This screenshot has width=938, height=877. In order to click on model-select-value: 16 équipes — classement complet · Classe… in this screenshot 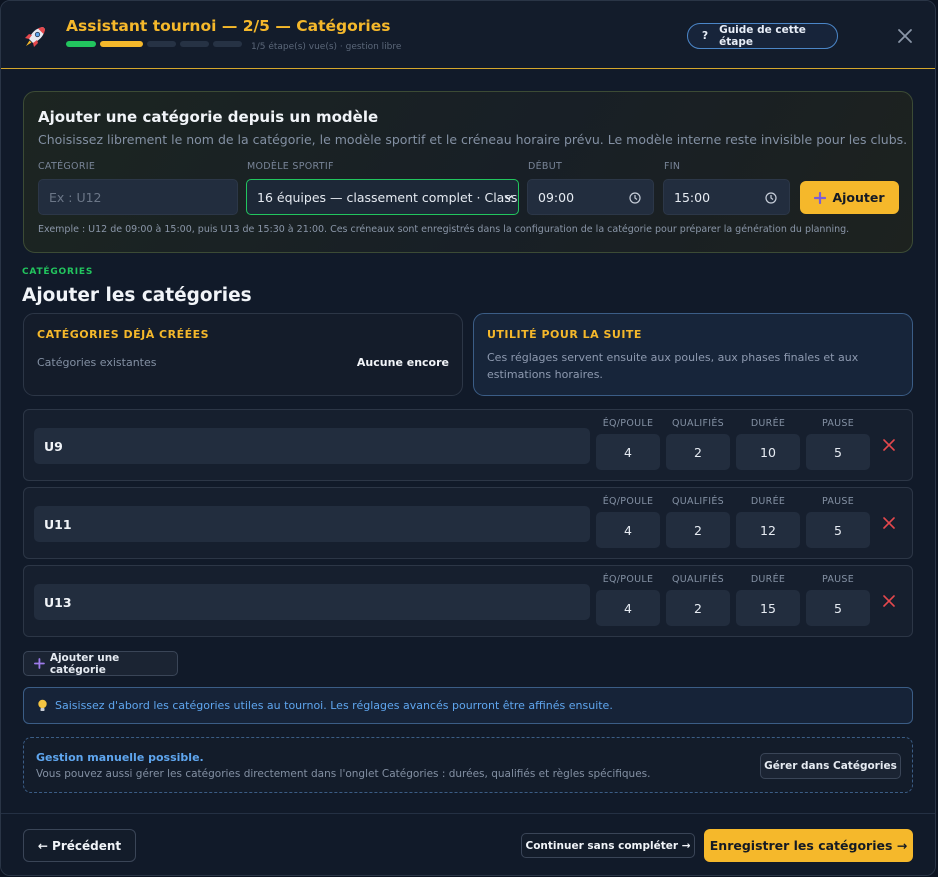, I will do `click(387, 197)`.